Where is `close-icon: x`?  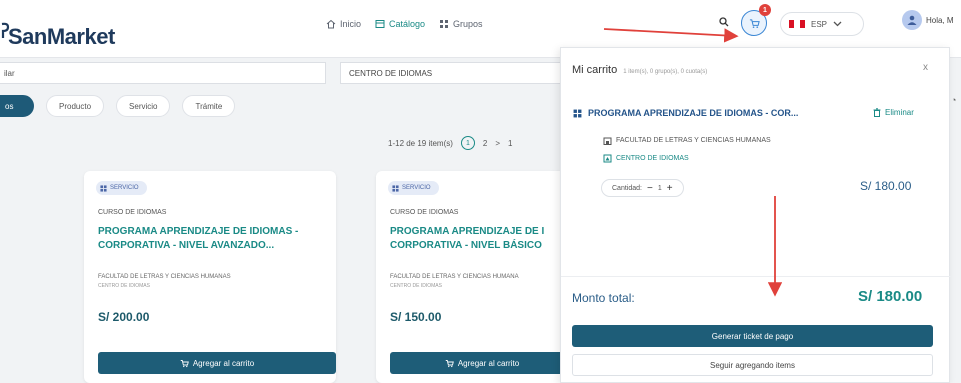 close-icon: x is located at coordinates (925, 67).